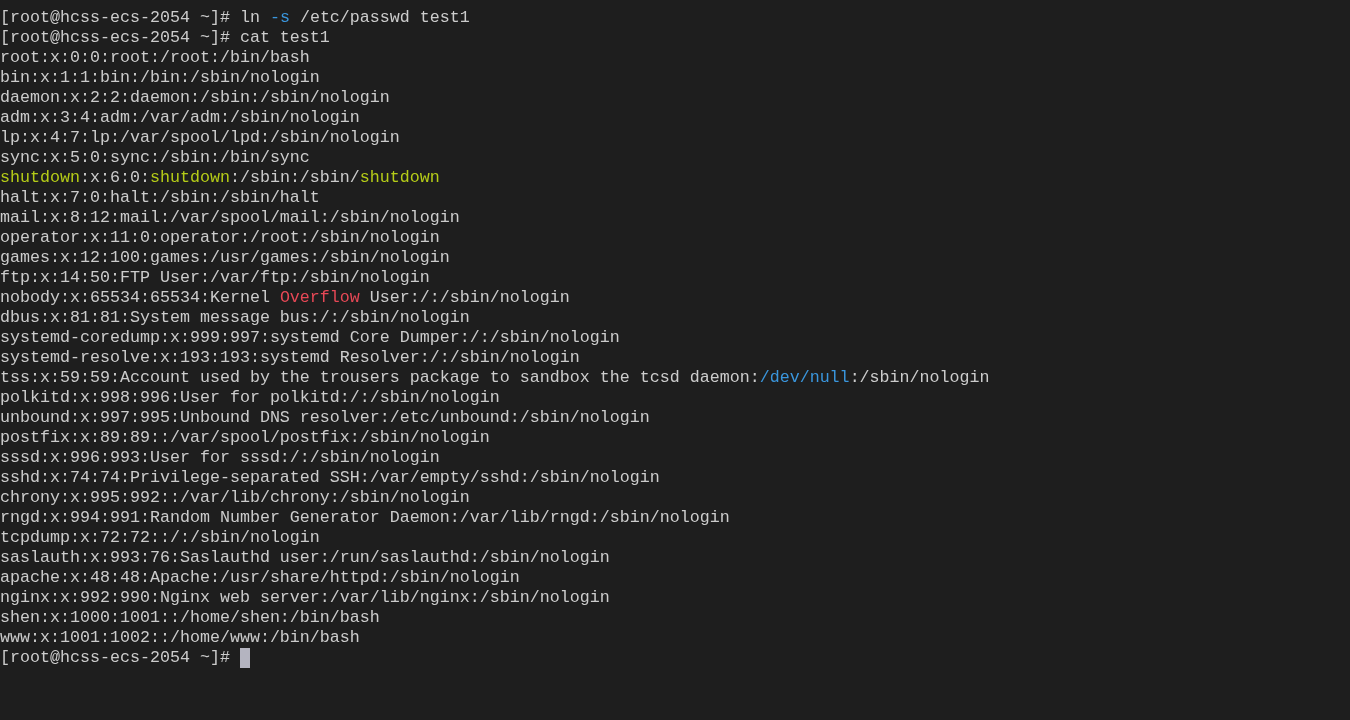 The height and width of the screenshot is (720, 1350). I want to click on terminal-line: nobody:x:65534:65534:Kernel Overflow User:/:/sbin/nologin, so click(285, 298).